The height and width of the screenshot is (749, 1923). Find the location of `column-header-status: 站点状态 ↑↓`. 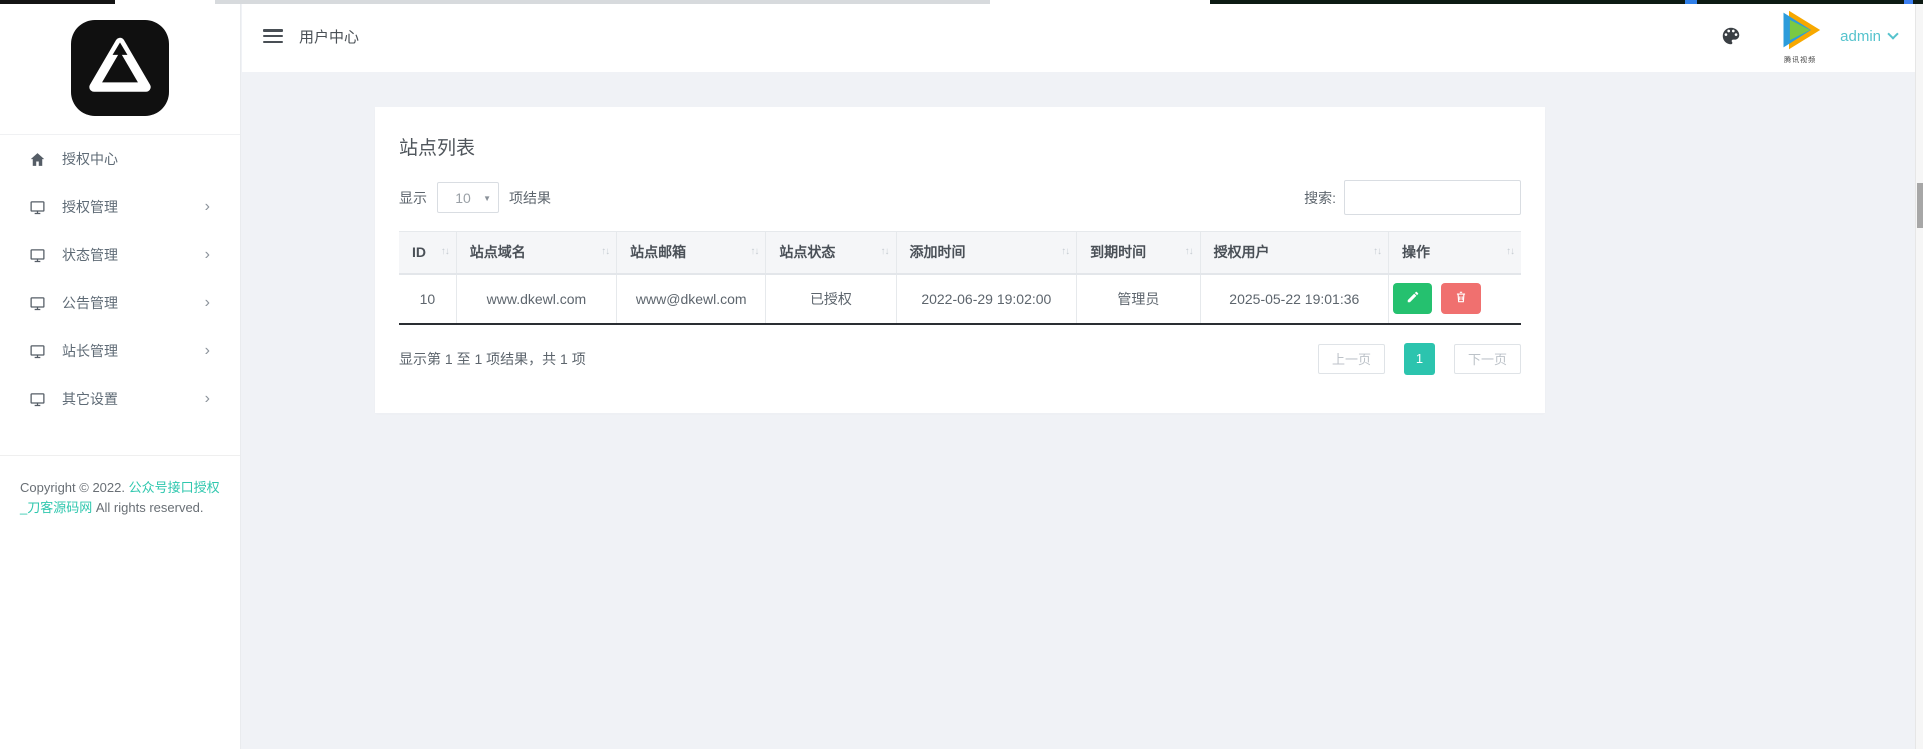

column-header-status: 站点状态 ↑↓ is located at coordinates (831, 253).